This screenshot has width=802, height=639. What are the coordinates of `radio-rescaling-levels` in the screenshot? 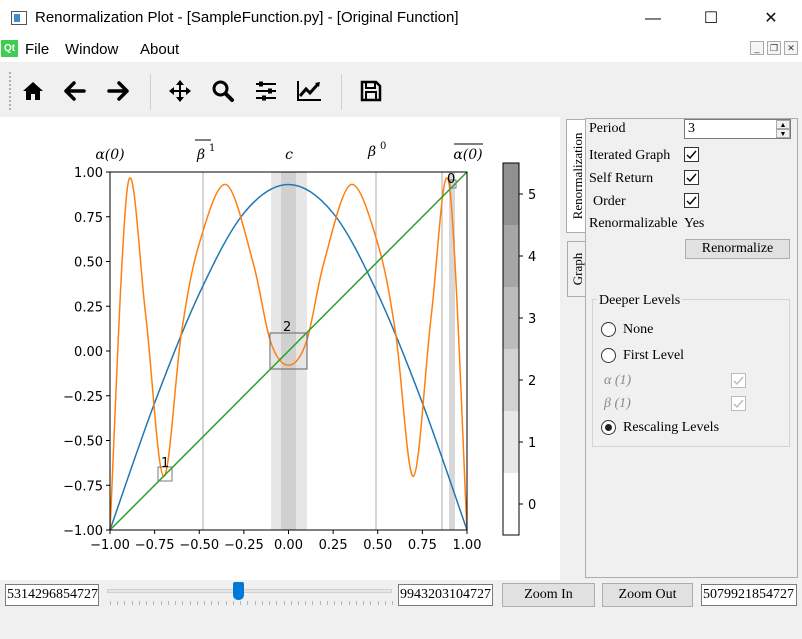 It's located at (608, 427).